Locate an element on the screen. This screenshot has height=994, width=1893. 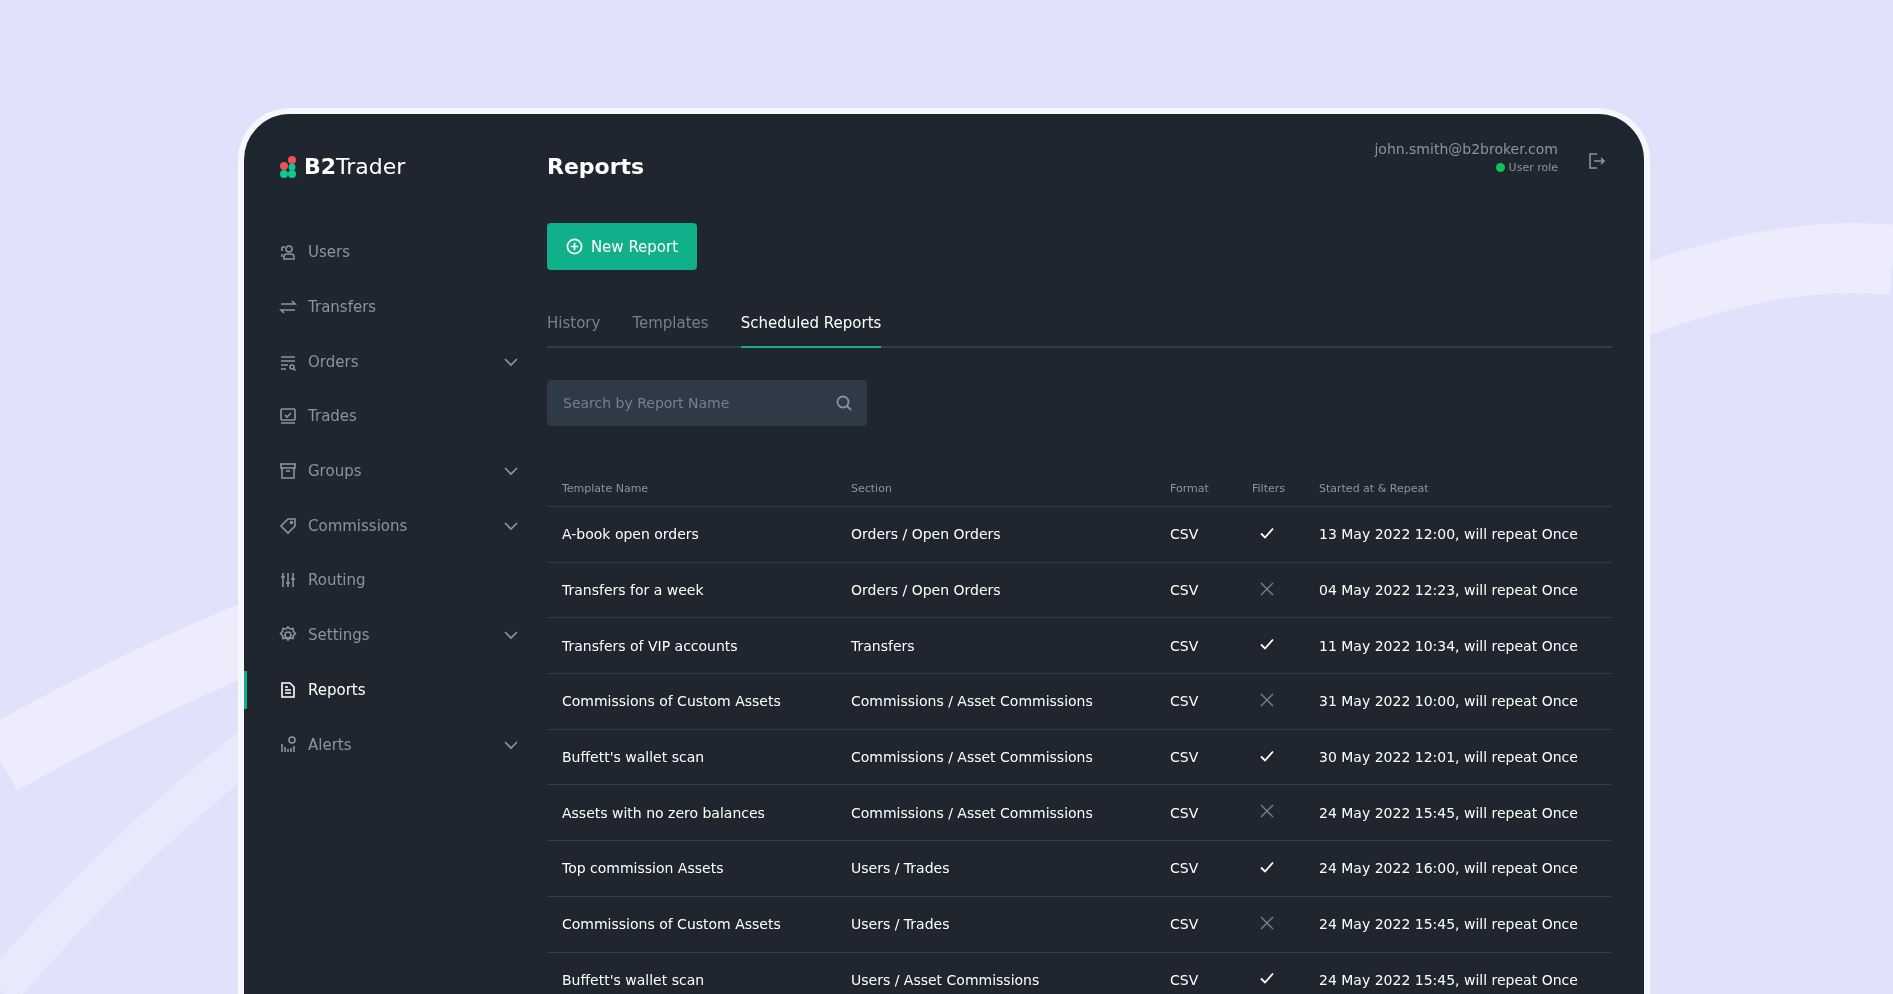
sidebar-item: Transfers is located at coordinates (394, 307).